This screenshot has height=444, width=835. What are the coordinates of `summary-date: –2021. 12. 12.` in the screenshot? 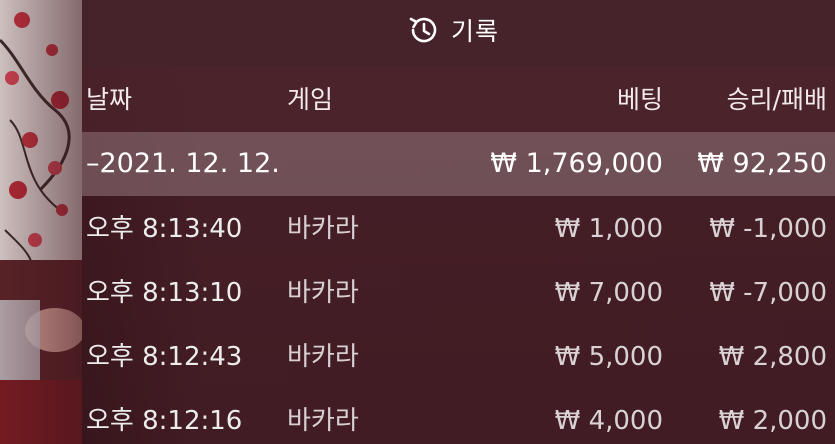 It's located at (183, 163).